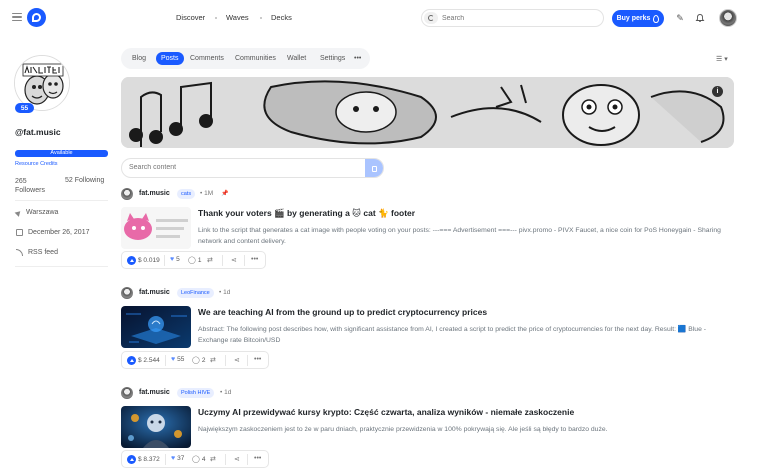 The image size is (768, 476). I want to click on post-votes: ♥ 37, so click(177, 458).